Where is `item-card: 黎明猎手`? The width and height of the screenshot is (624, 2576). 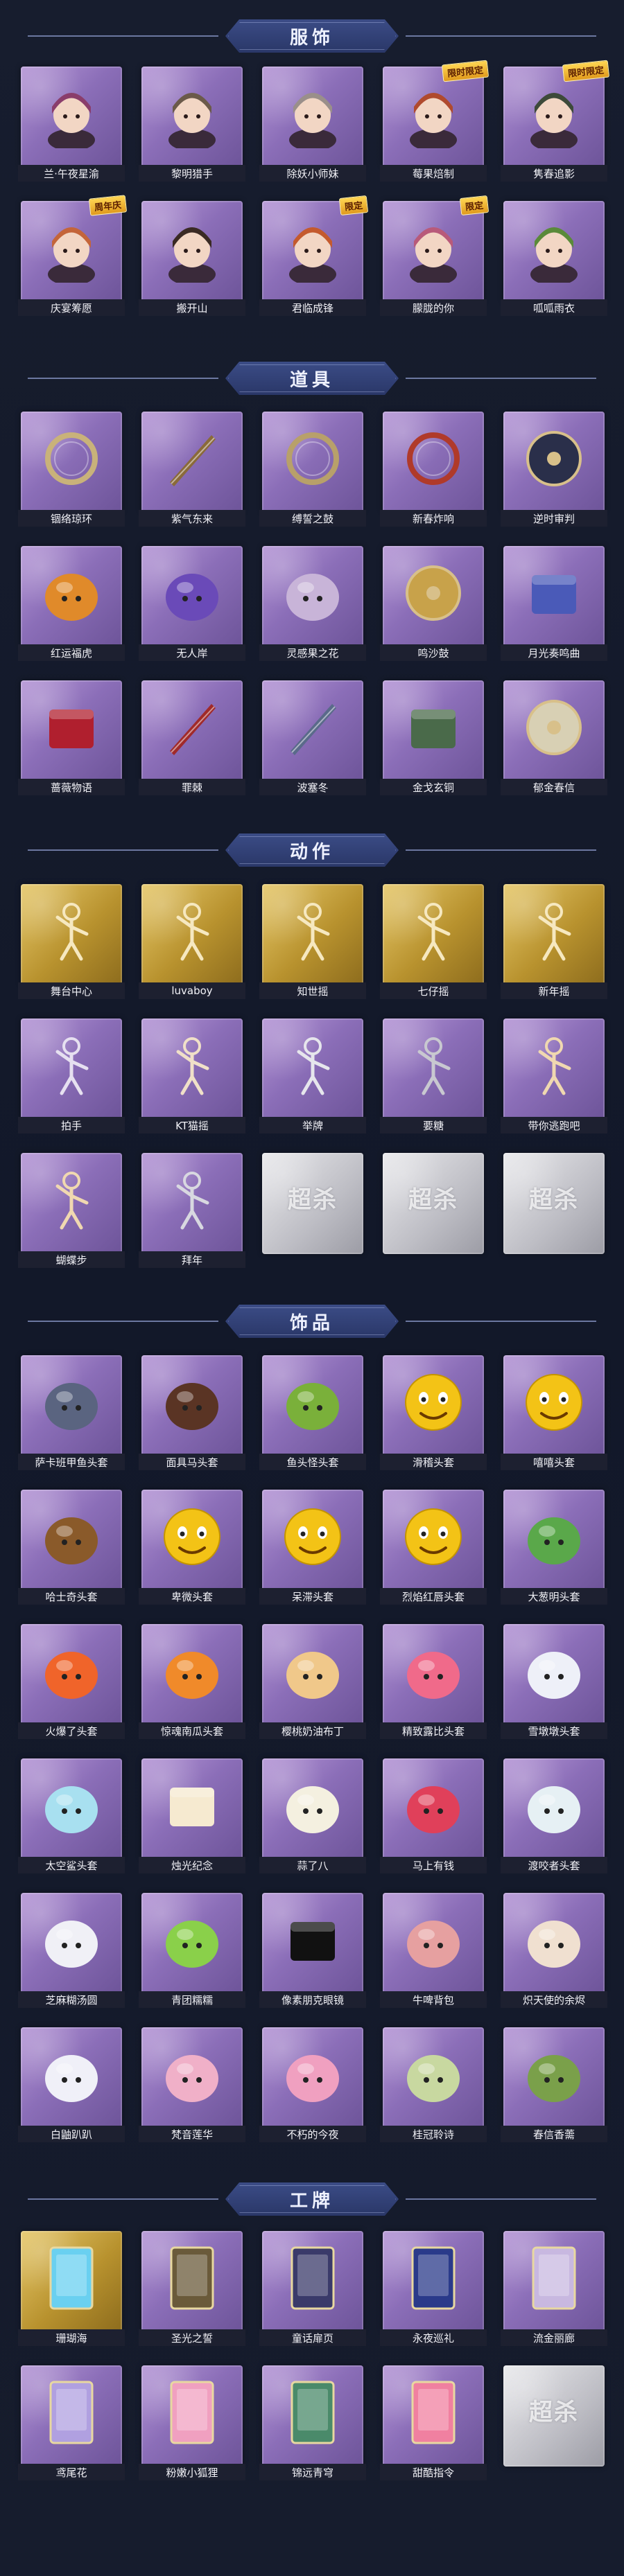
item-card: 黎明猎手 is located at coordinates (192, 125).